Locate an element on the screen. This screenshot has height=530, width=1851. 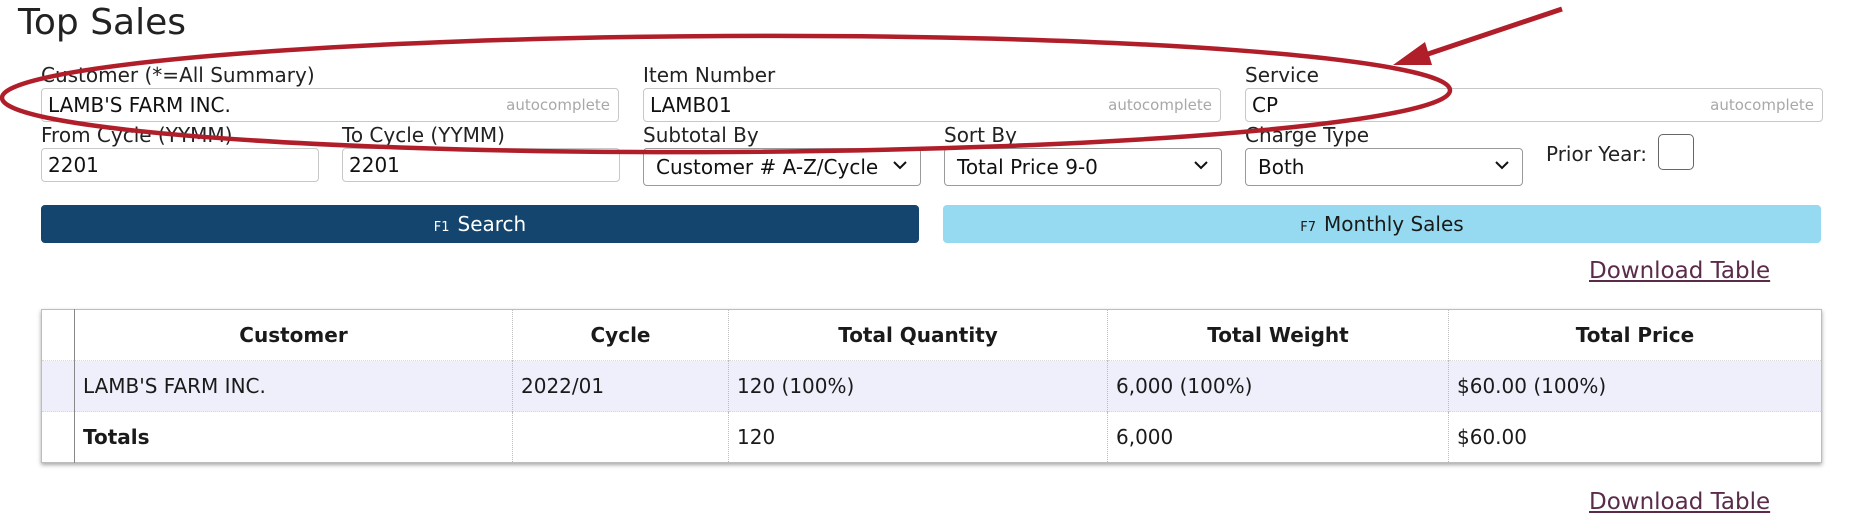
prior-year-label: Prior Year: is located at coordinates (1597, 154).